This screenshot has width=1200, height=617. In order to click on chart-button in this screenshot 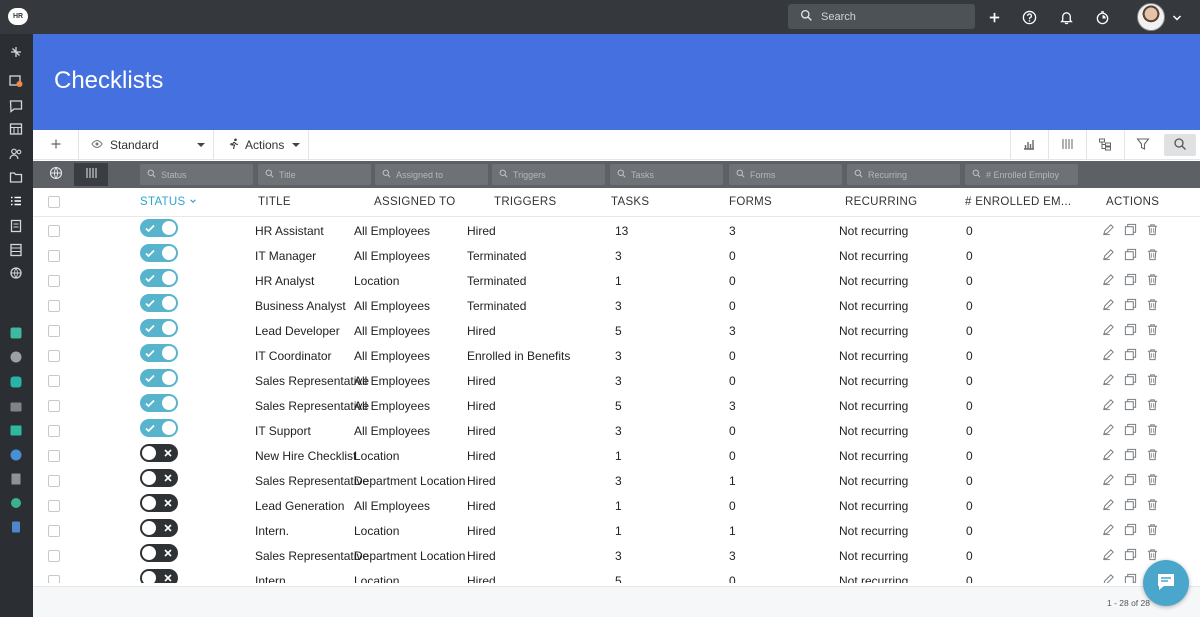, I will do `click(1028, 145)`.